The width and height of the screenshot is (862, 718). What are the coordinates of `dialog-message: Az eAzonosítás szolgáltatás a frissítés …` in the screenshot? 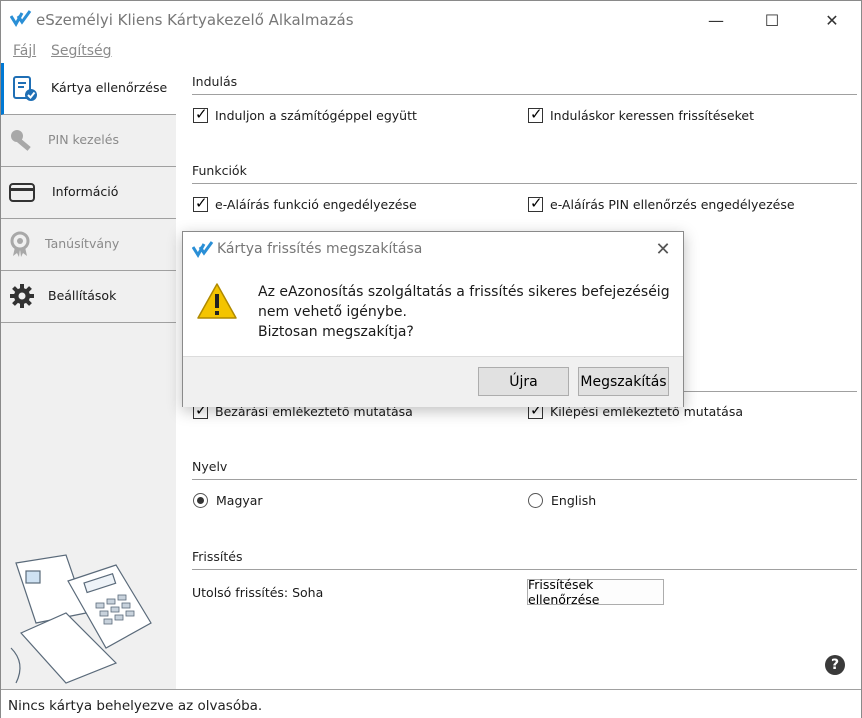 It's located at (464, 312).